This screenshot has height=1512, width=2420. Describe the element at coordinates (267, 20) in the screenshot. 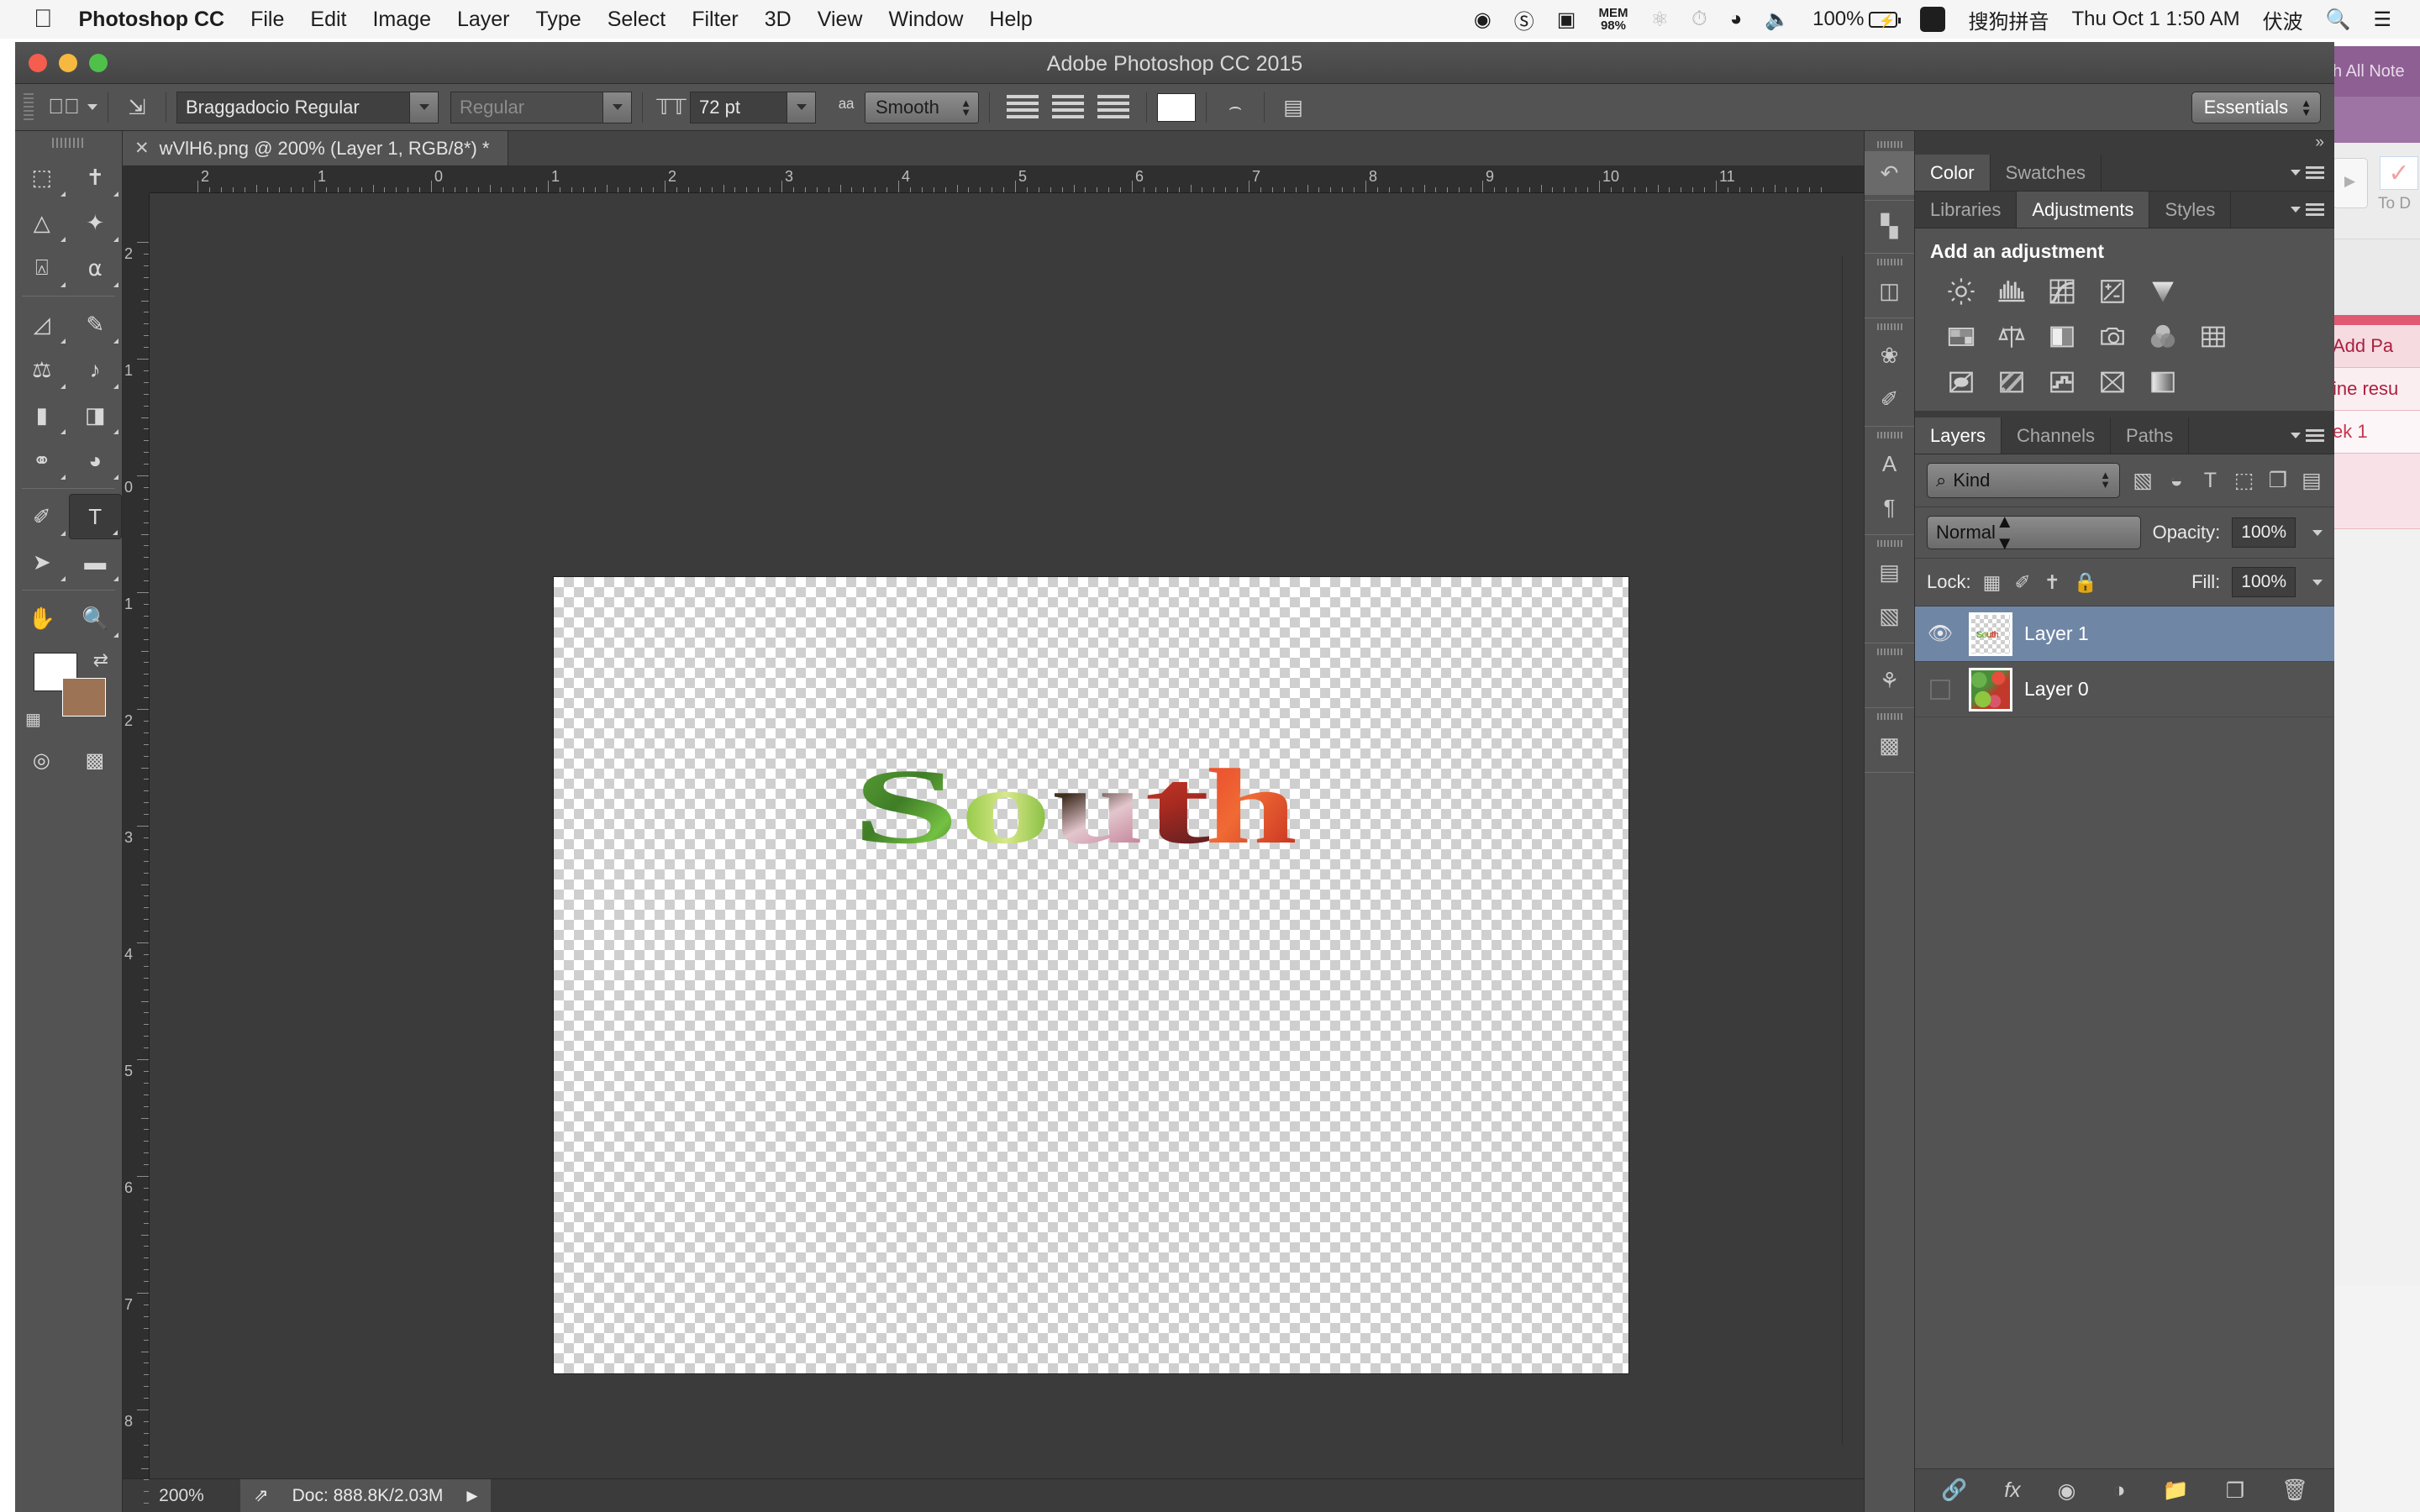

I see `menu-file: File` at that location.